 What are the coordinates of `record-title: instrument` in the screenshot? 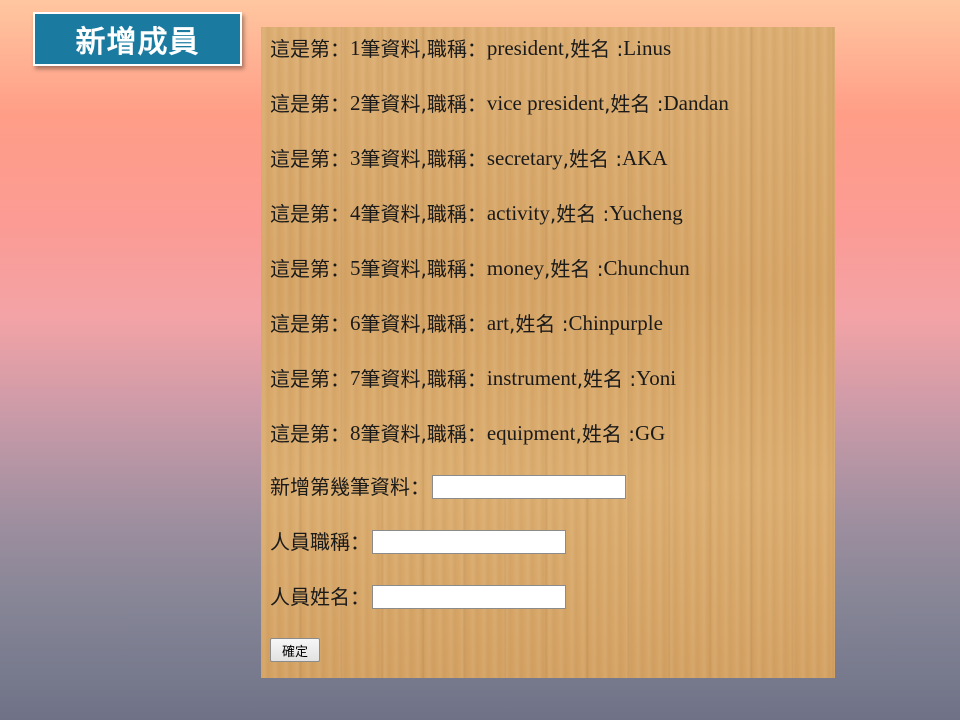 It's located at (531, 378).